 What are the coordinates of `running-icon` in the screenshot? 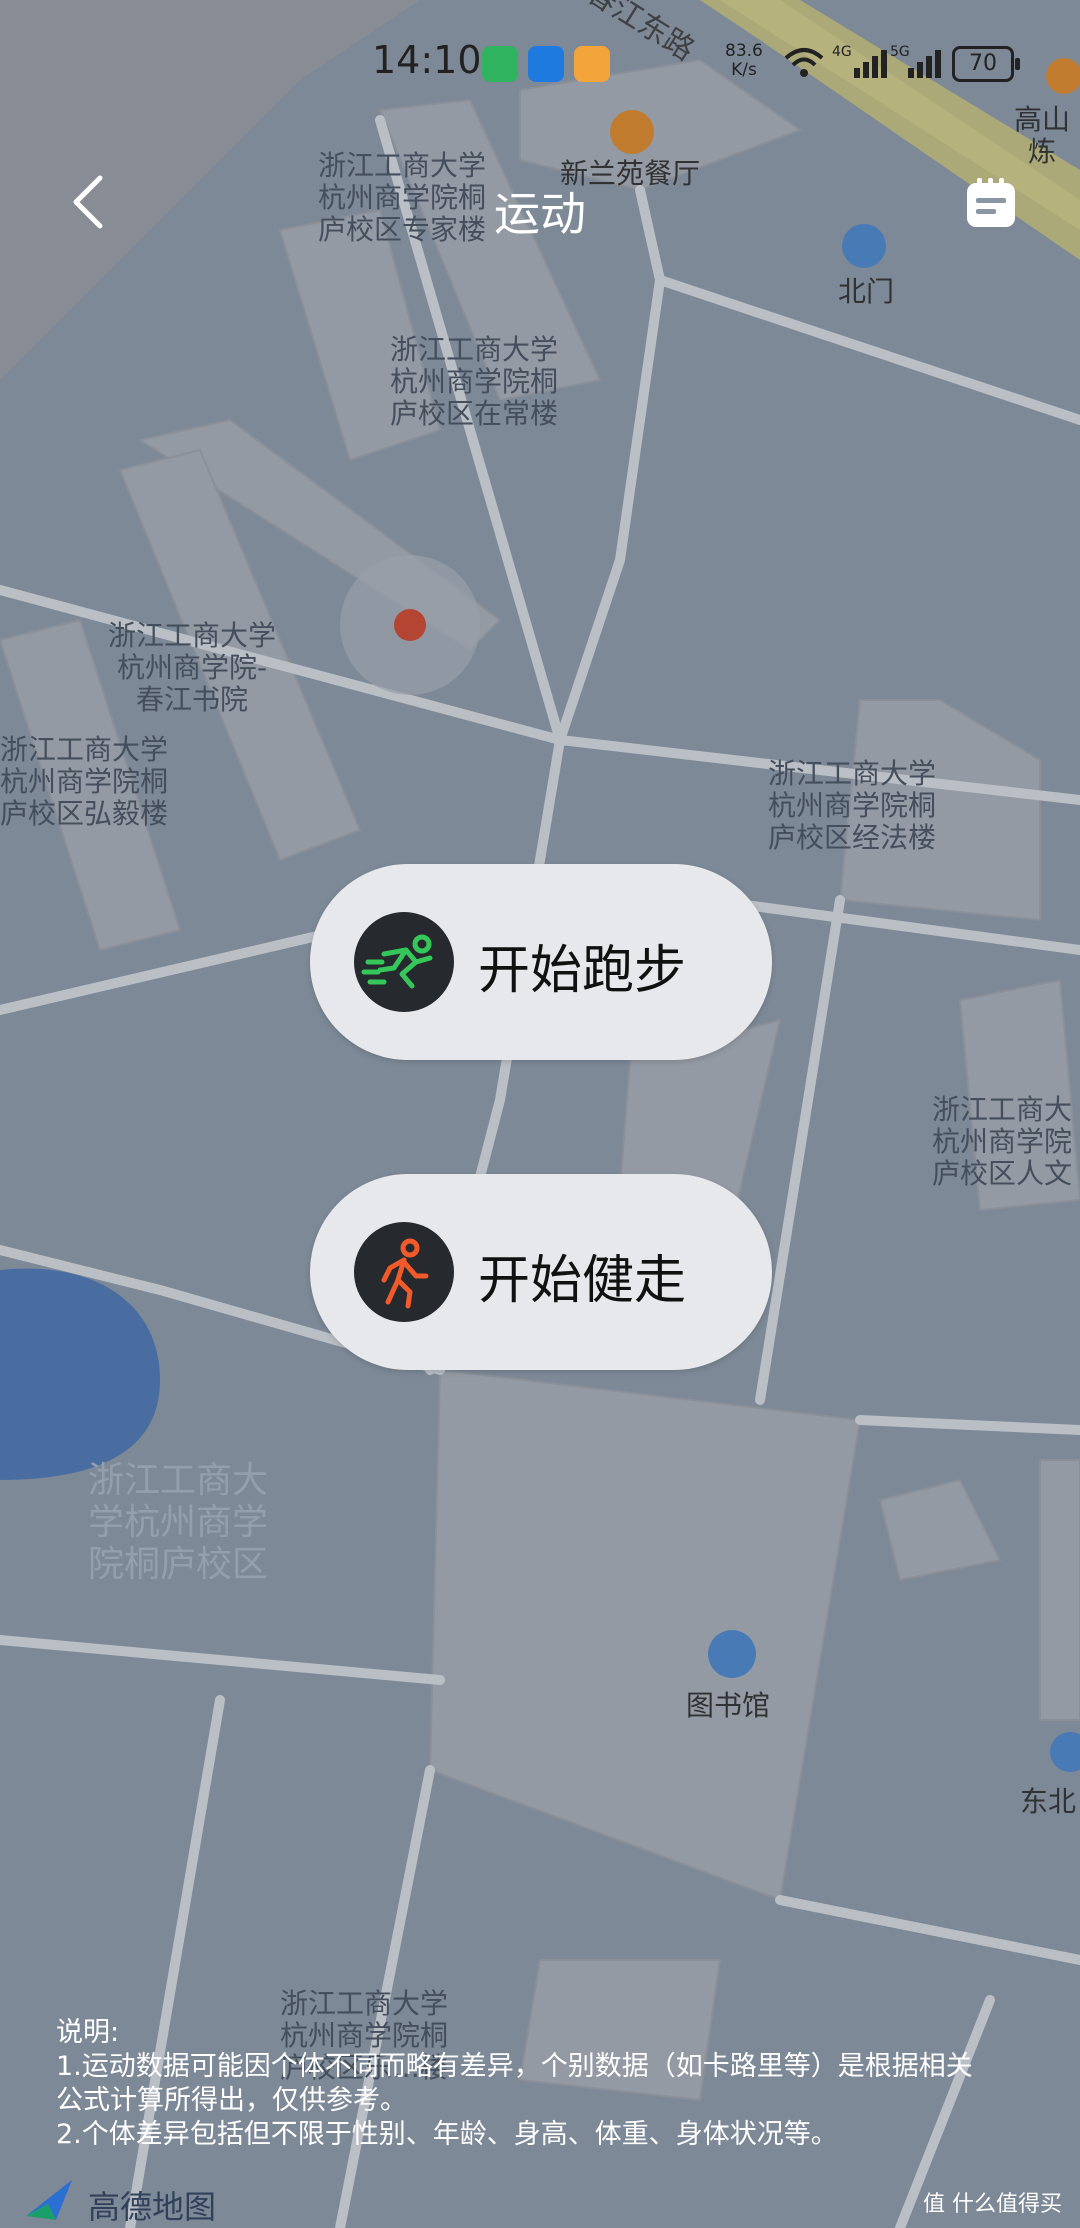 It's located at (404, 962).